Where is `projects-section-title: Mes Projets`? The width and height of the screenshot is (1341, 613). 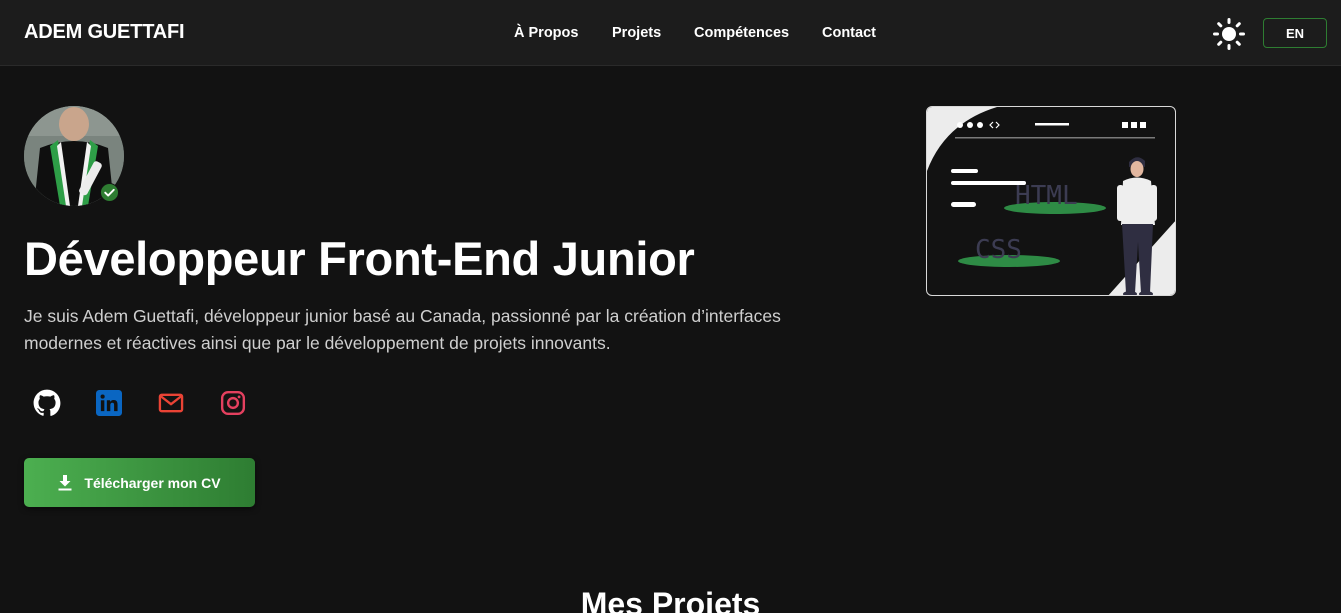
projects-section-title: Mes Projets is located at coordinates (670, 599).